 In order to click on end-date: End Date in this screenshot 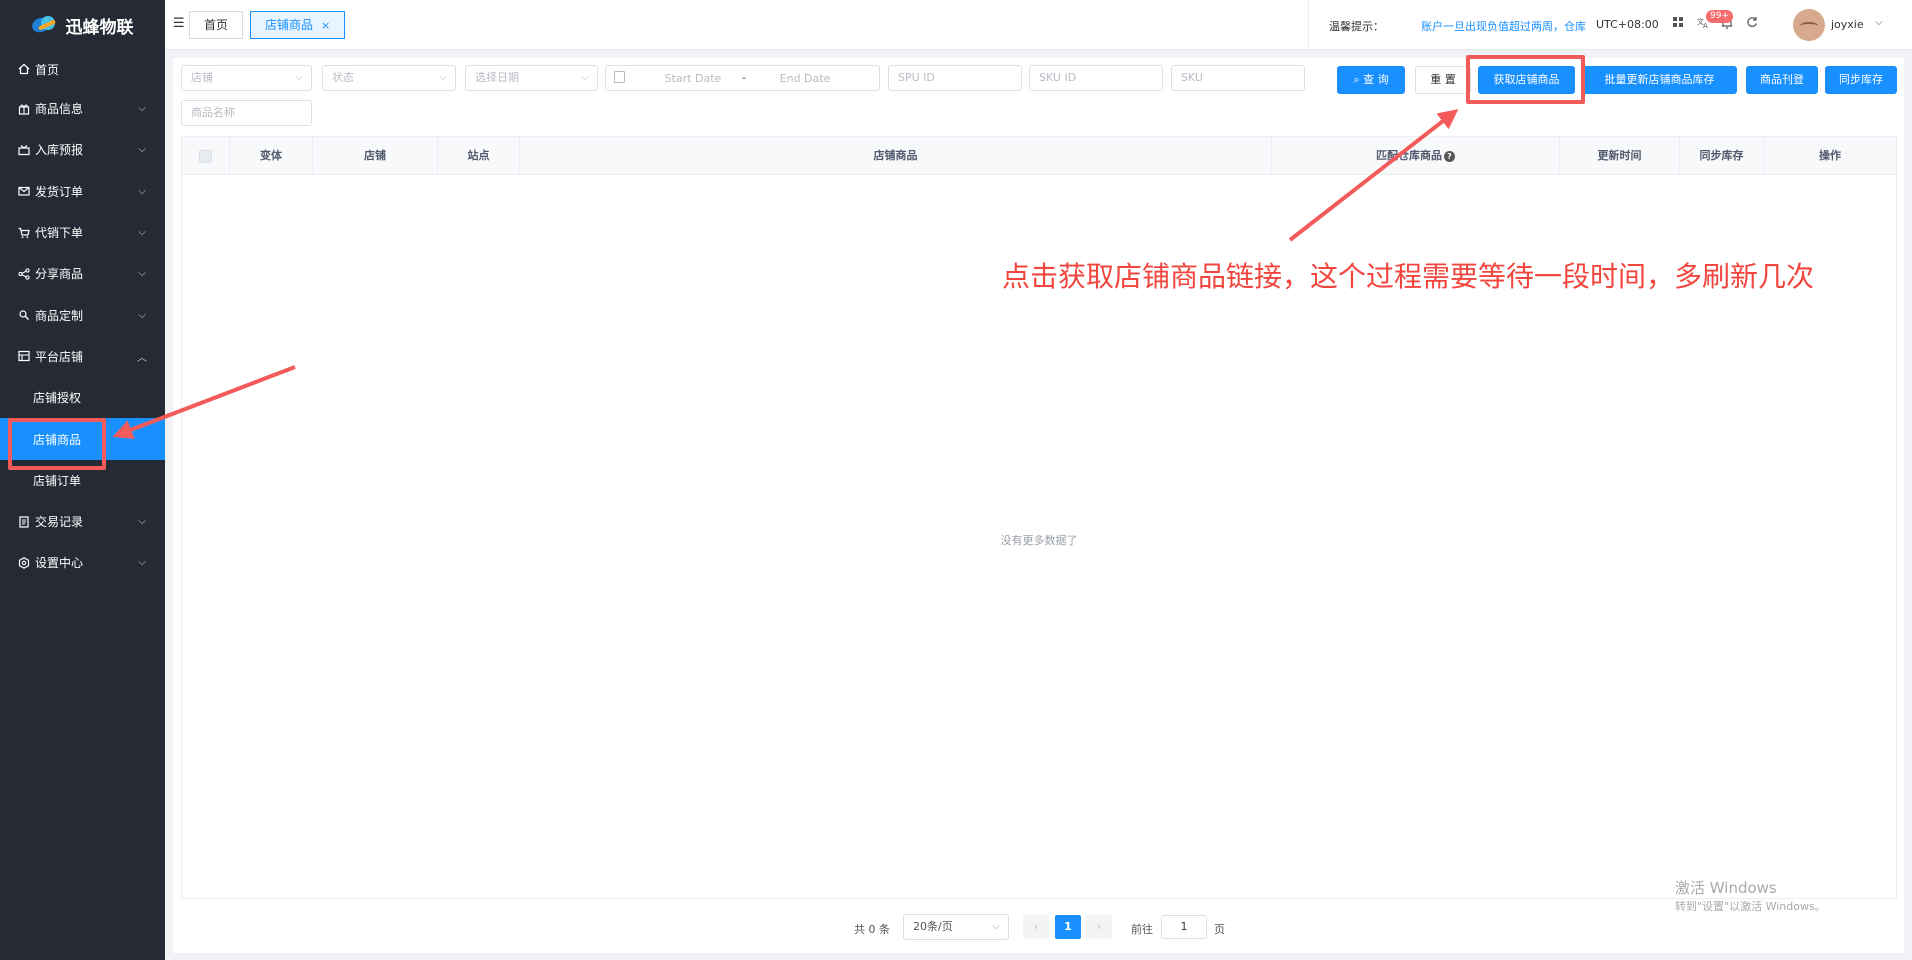, I will do `click(805, 78)`.